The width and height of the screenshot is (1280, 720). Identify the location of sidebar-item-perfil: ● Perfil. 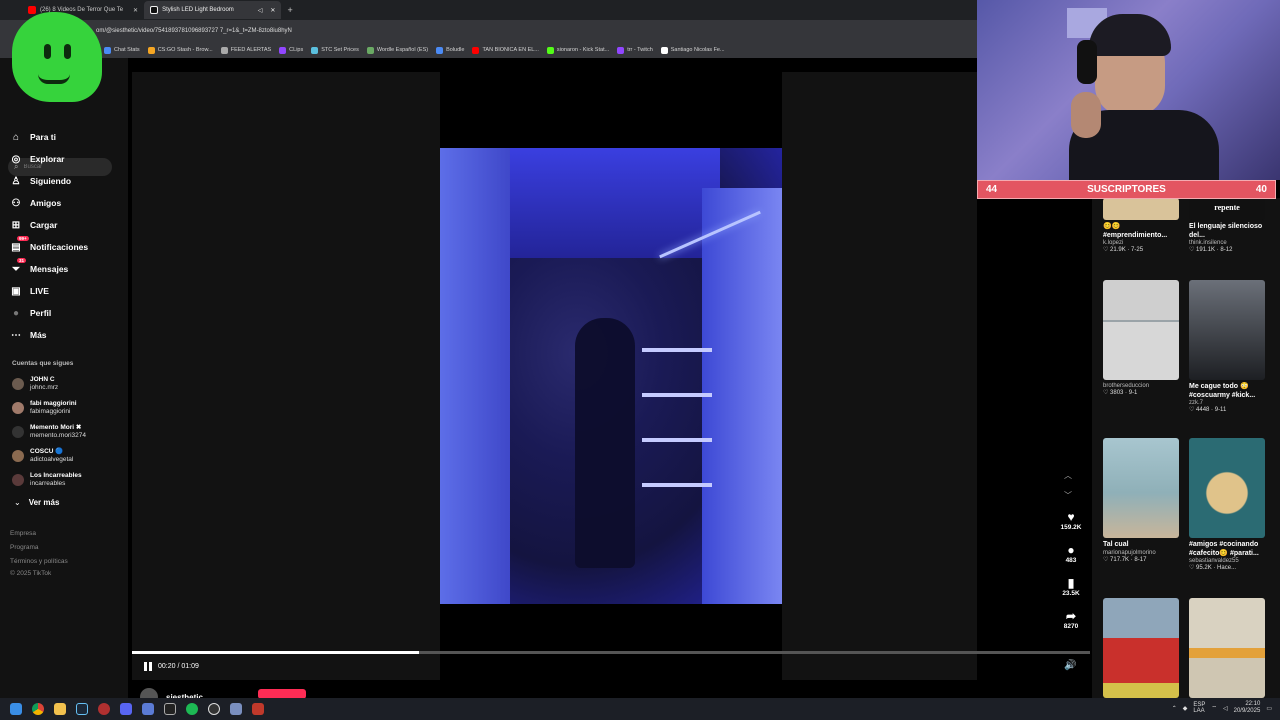
(30, 313).